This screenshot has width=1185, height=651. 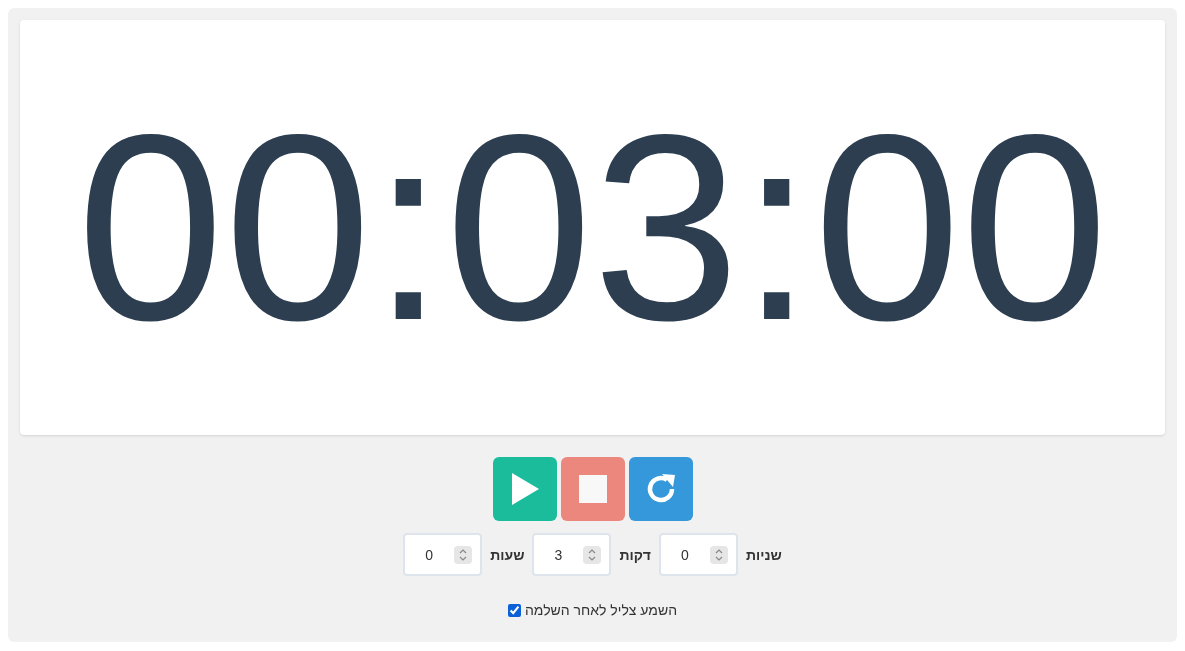 I want to click on field-value: 3, so click(x=558, y=555).